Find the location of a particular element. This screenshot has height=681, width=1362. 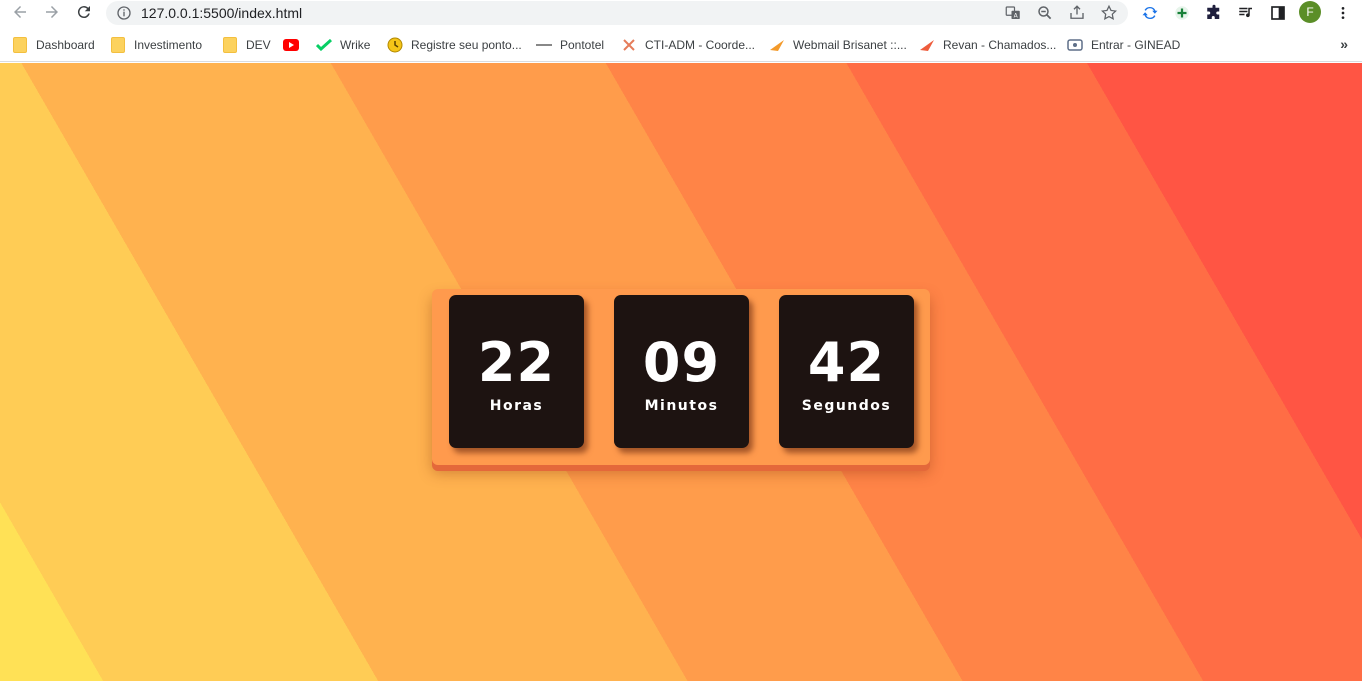

bookmark-dashboard: Dashboard is located at coordinates (53, 45).